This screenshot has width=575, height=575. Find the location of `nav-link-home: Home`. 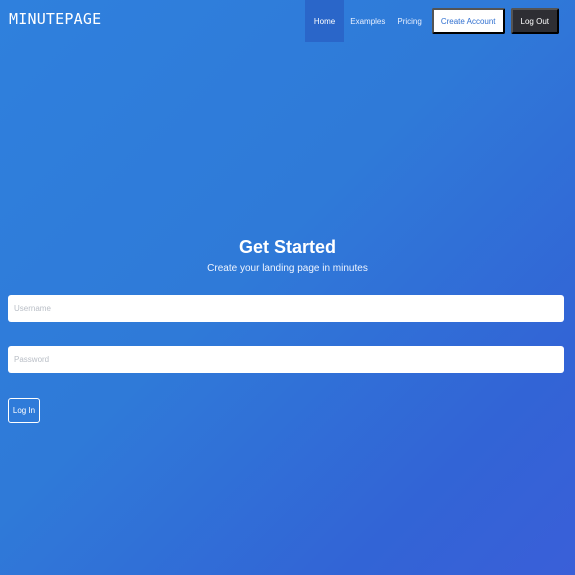

nav-link-home: Home is located at coordinates (324, 21).